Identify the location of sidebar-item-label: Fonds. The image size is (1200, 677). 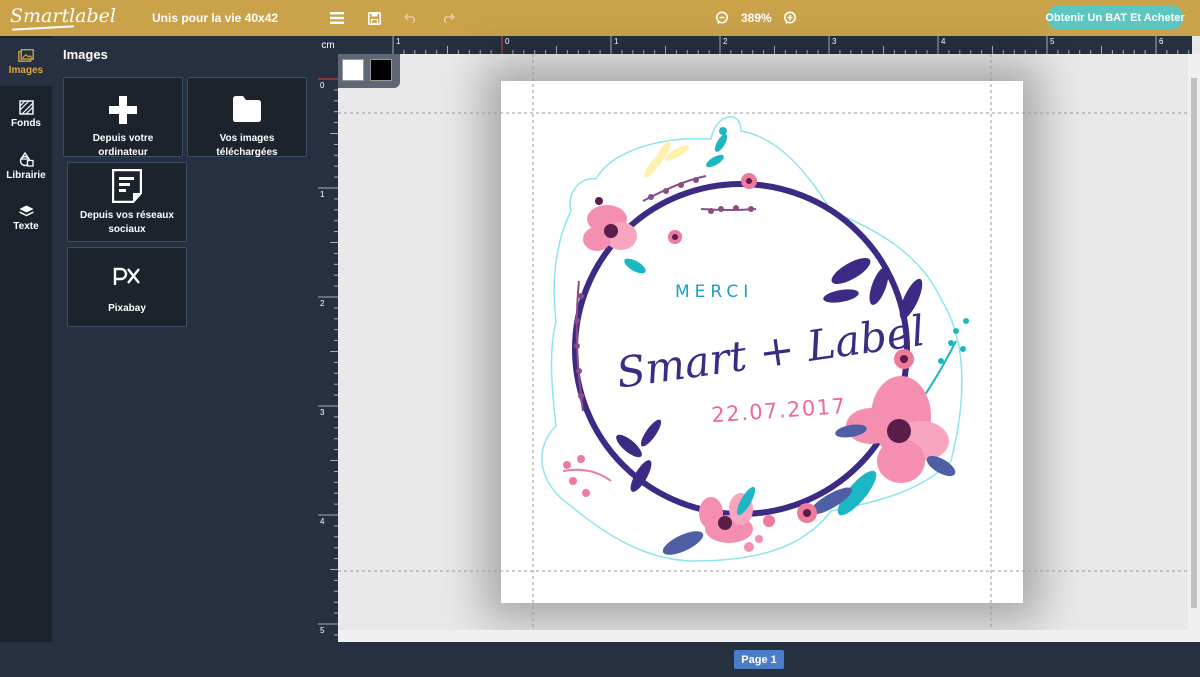
(26, 123).